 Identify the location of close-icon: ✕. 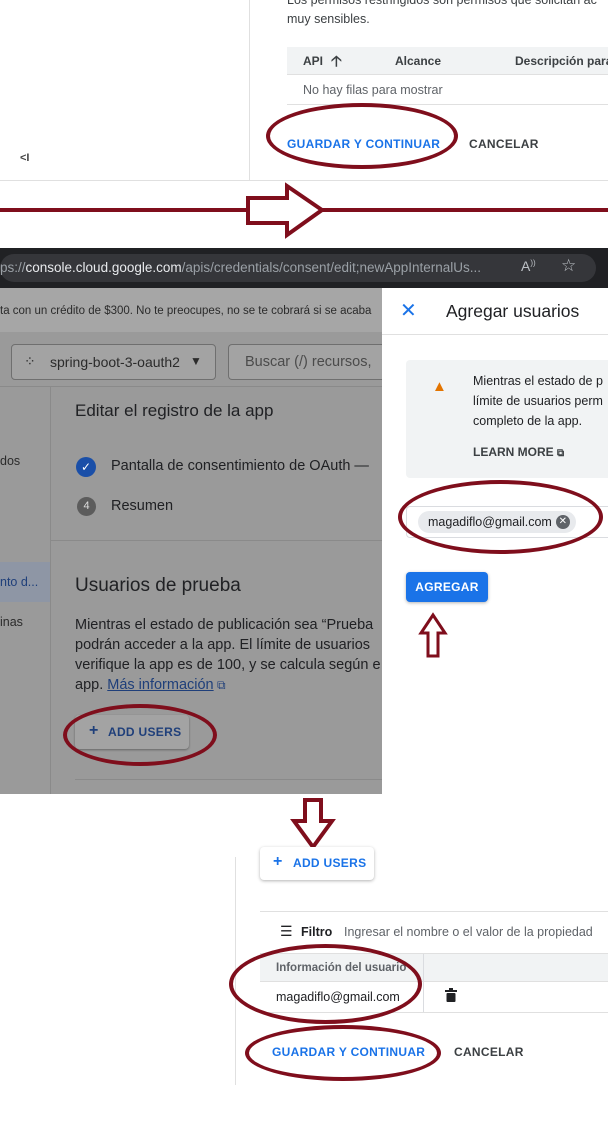
(408, 310).